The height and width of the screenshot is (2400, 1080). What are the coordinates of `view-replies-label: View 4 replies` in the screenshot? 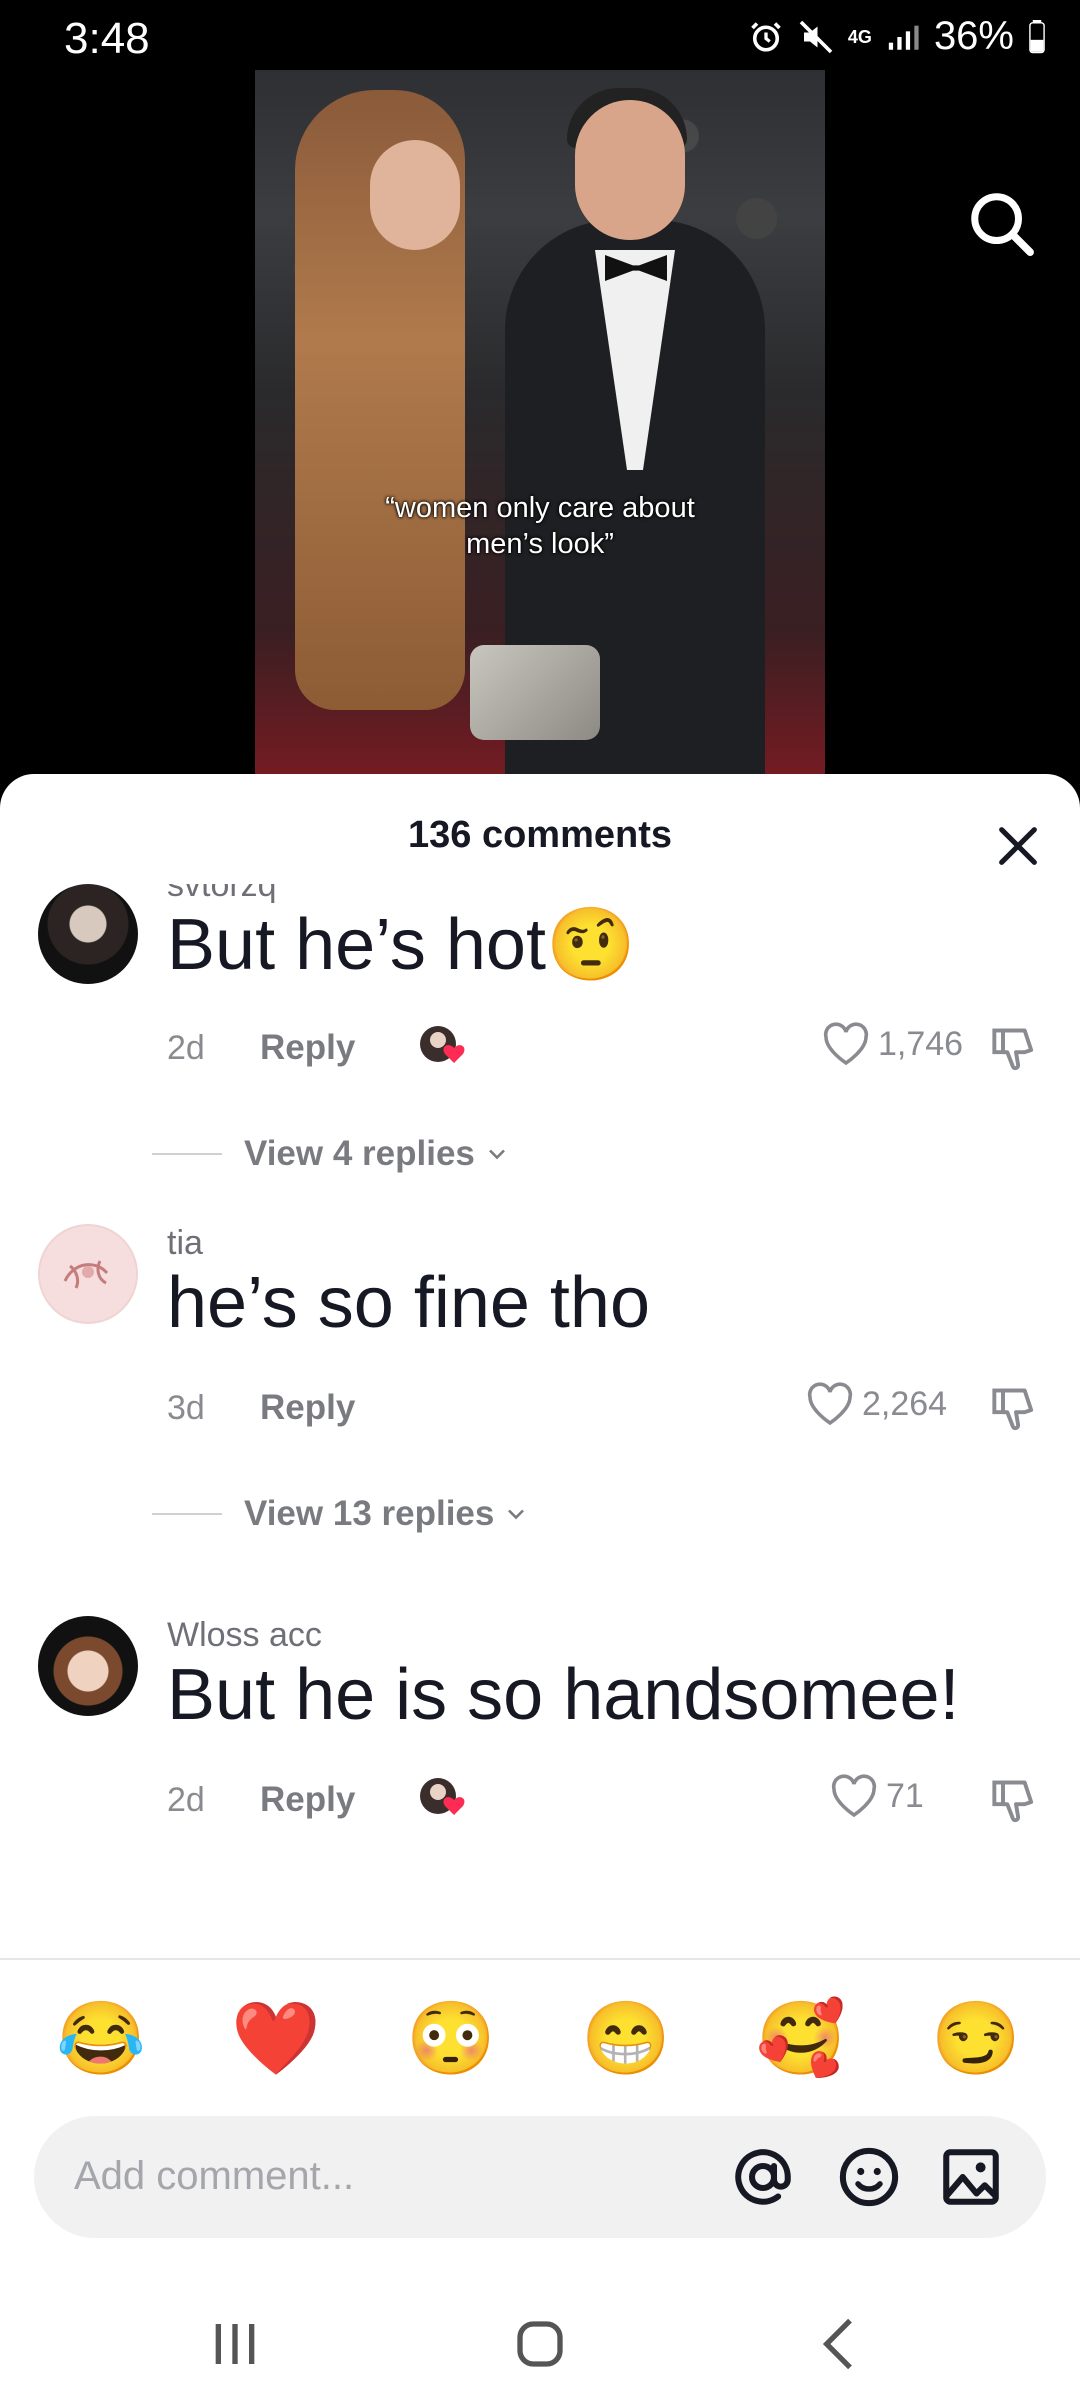 It's located at (359, 1153).